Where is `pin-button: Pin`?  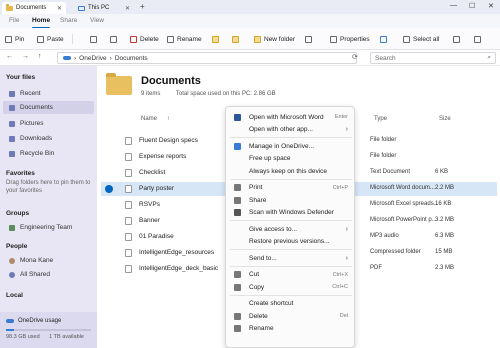 pin-button: Pin is located at coordinates (14, 39).